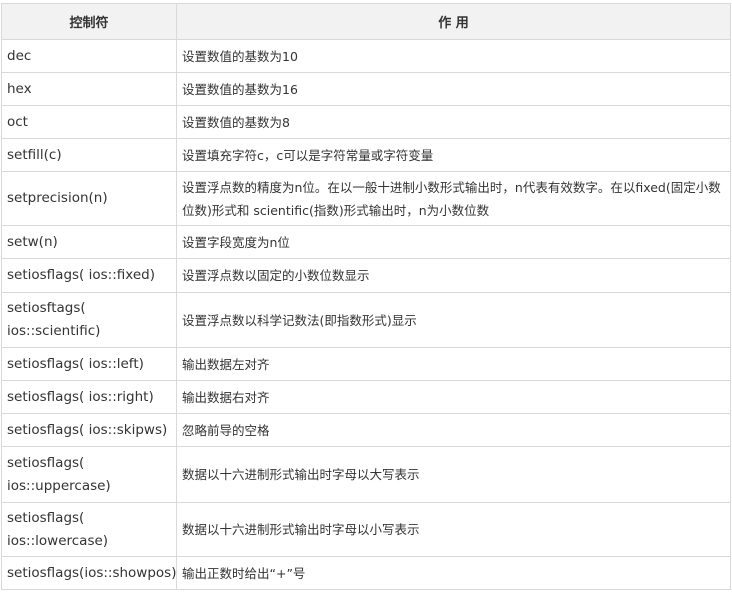 Image resolution: width=732 pixels, height=595 pixels. What do you see at coordinates (89, 242) in the screenshot?
I see `control-cell: setw(n)` at bounding box center [89, 242].